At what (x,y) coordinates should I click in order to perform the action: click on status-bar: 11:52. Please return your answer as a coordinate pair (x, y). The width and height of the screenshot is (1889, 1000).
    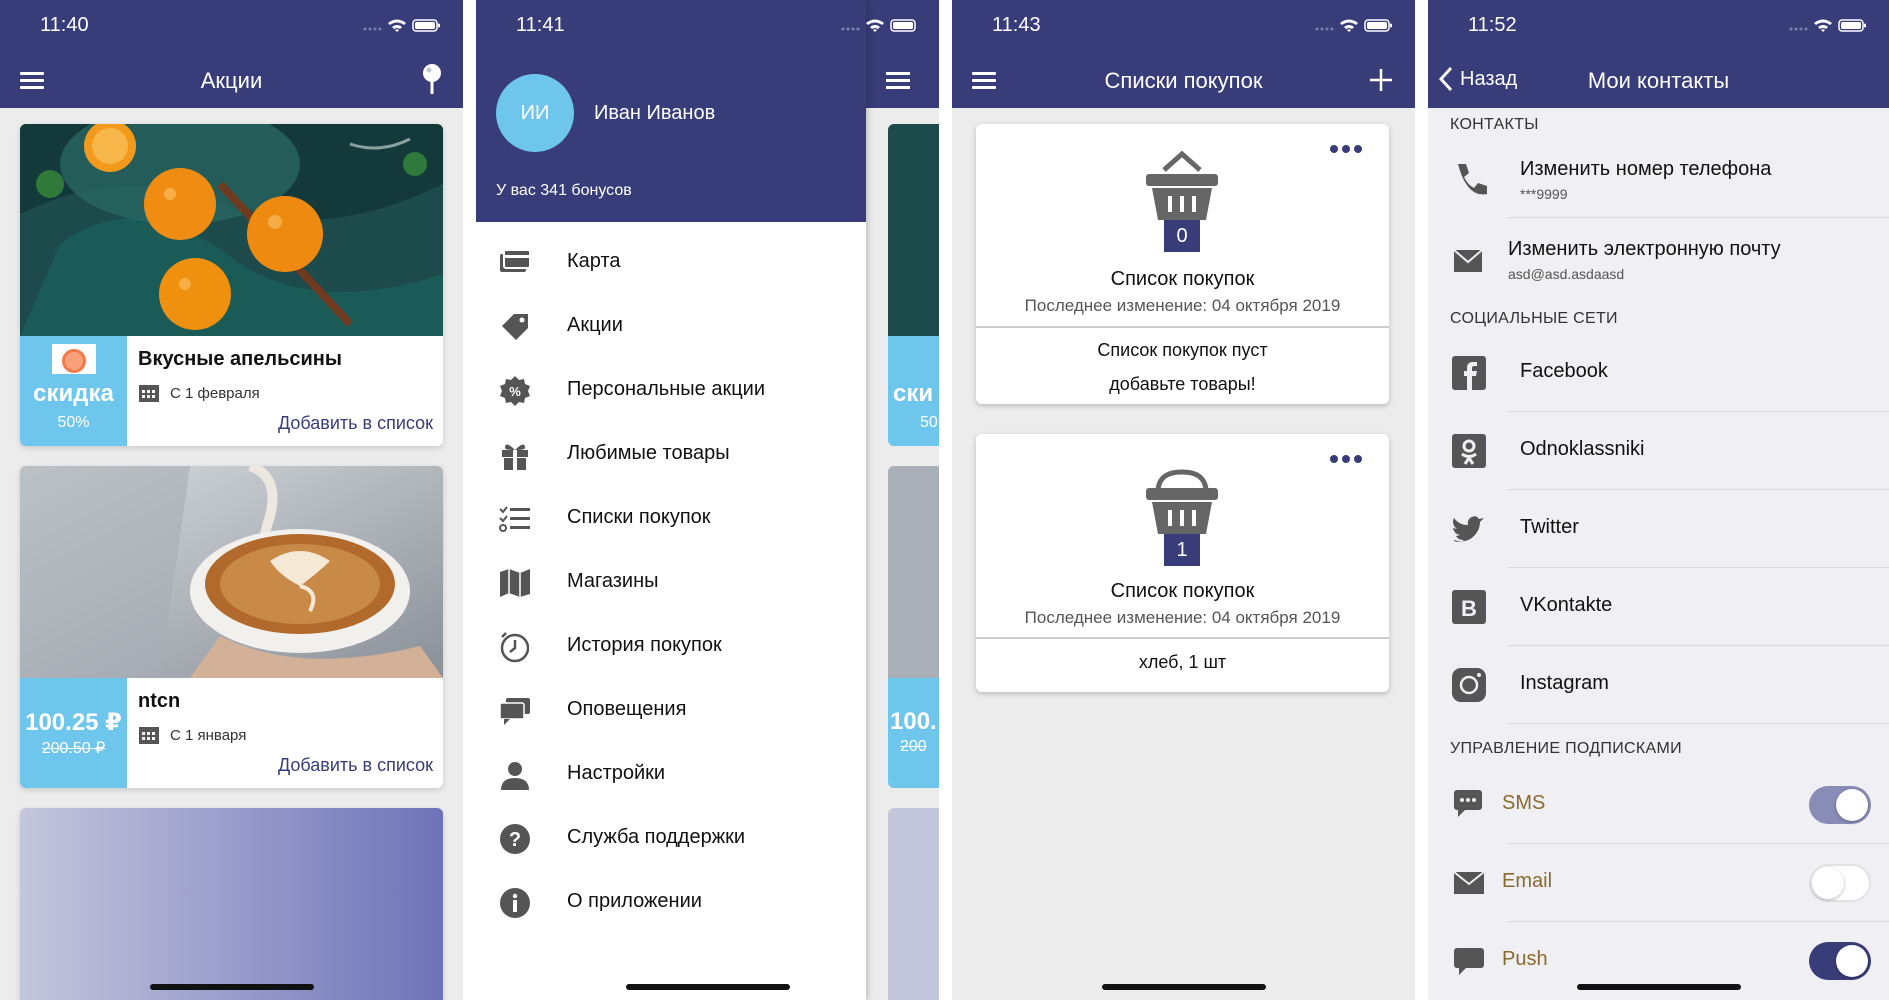
    Looking at the image, I should click on (1658, 26).